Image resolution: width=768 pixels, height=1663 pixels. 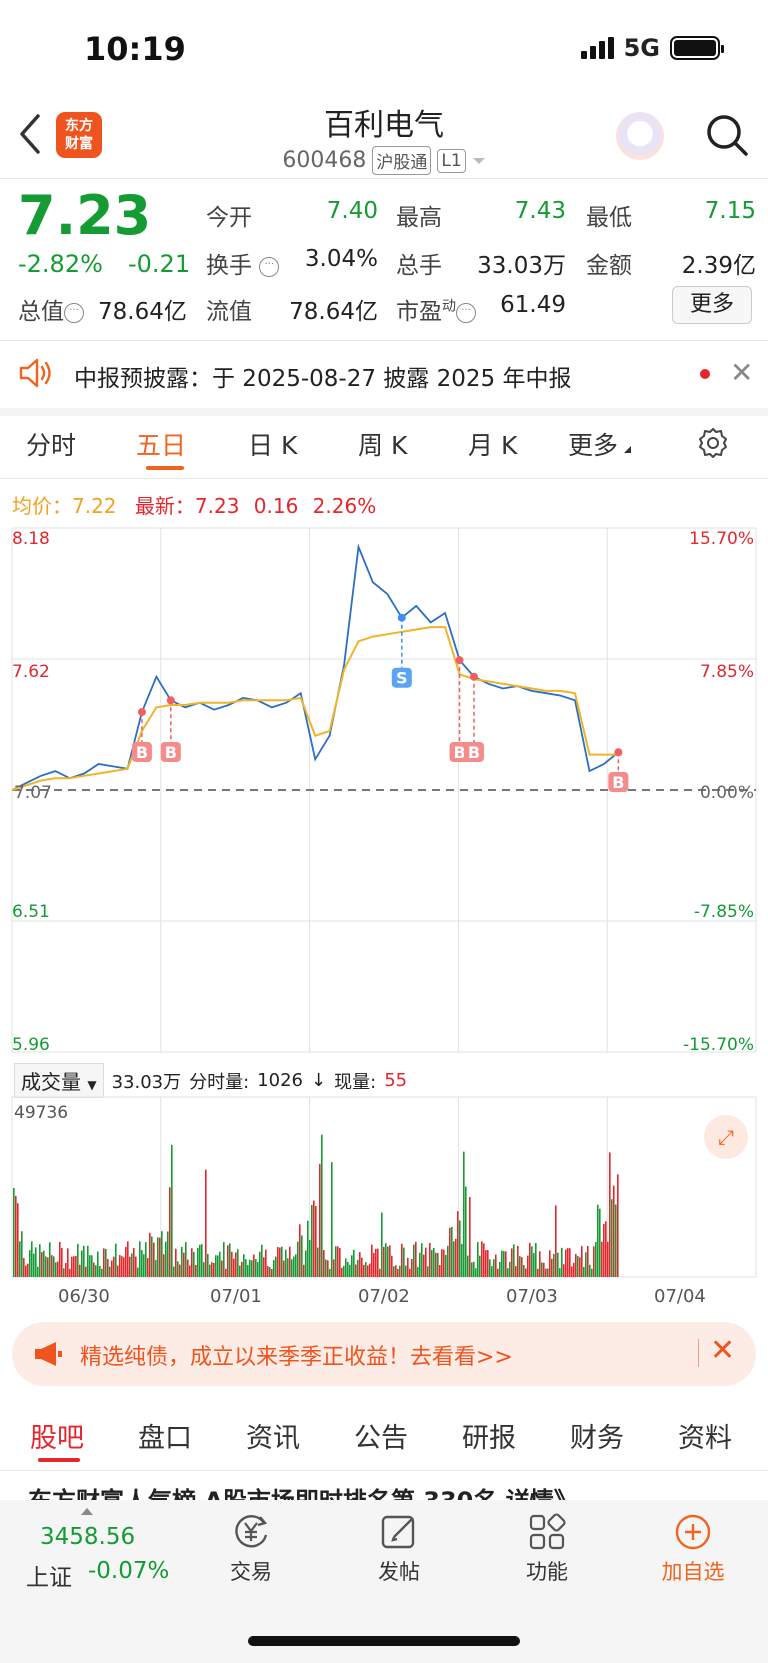 I want to click on tab-guba: 股吧, so click(x=57, y=1435).